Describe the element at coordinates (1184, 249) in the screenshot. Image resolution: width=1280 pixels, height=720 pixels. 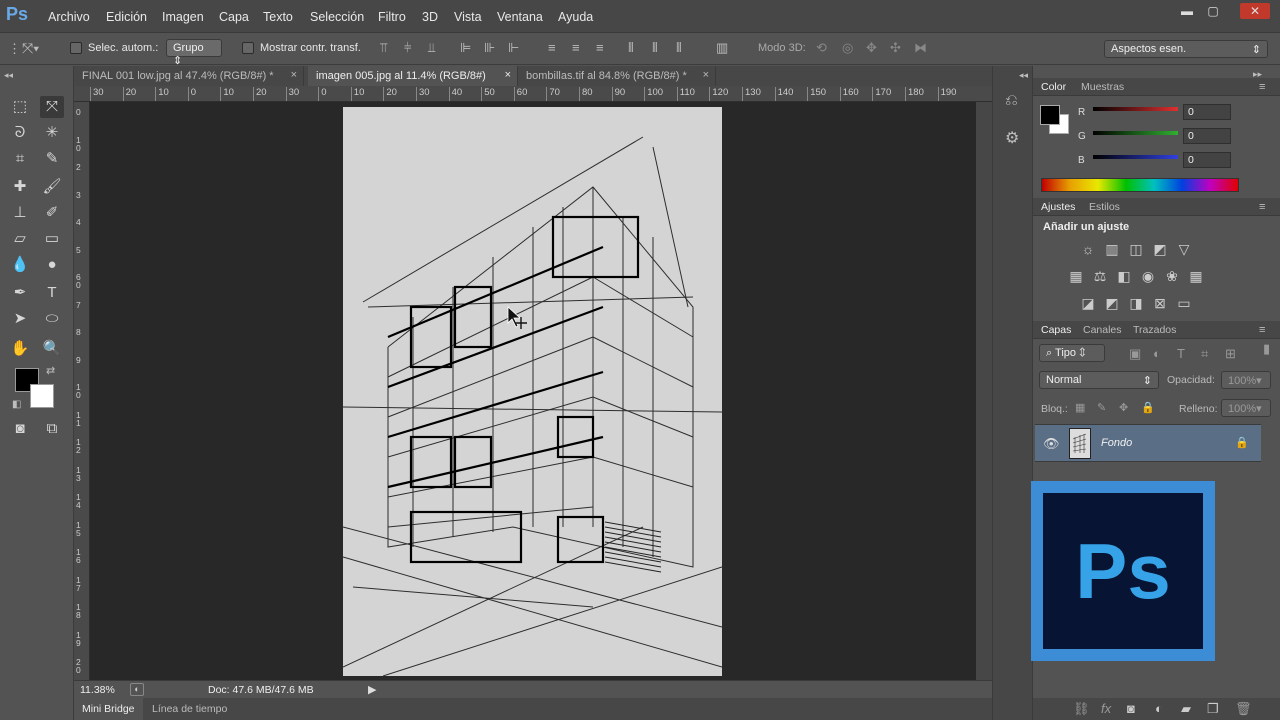
I see `vibrance-icon: ▽` at that location.